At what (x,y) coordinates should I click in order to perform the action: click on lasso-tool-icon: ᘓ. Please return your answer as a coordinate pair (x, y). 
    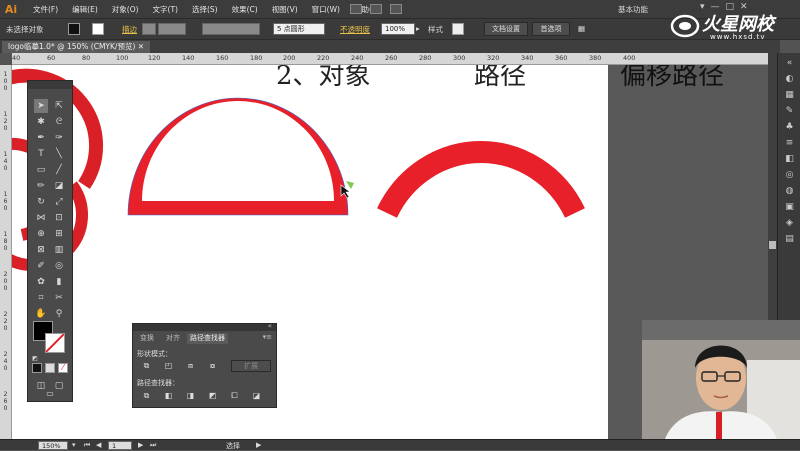
    Looking at the image, I should click on (59, 122).